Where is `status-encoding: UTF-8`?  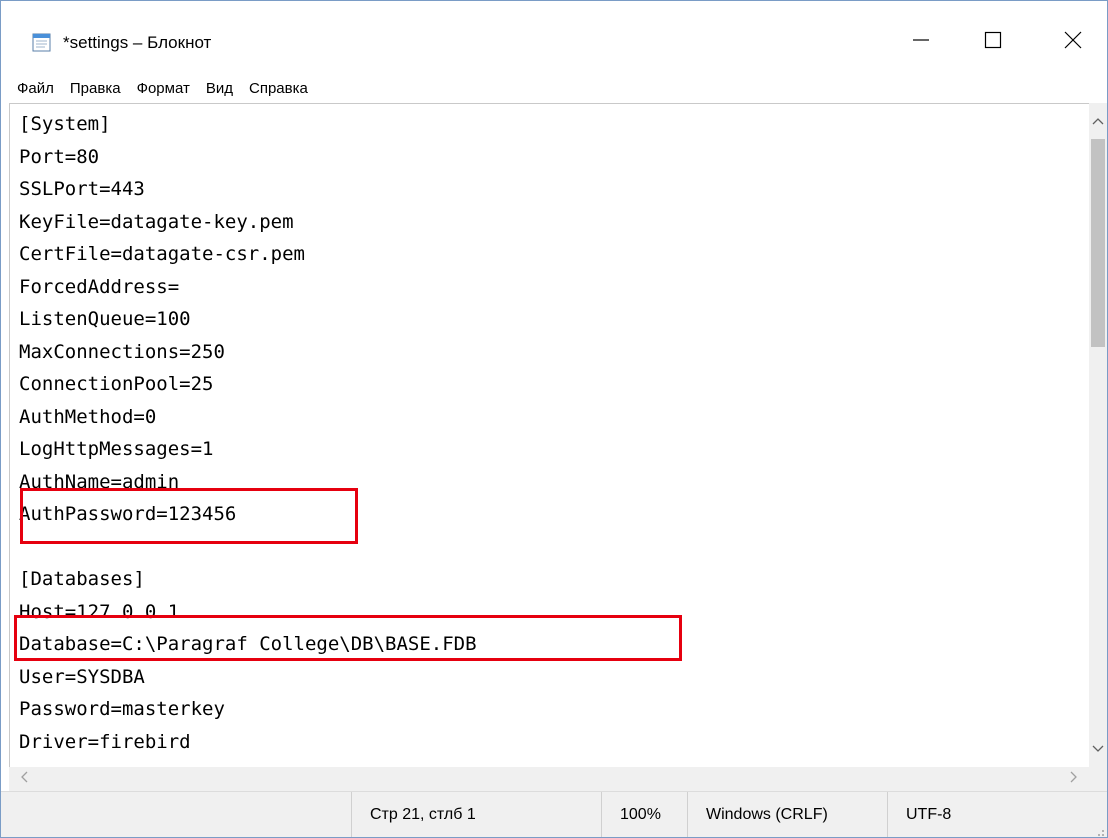
status-encoding: UTF-8 is located at coordinates (997, 814).